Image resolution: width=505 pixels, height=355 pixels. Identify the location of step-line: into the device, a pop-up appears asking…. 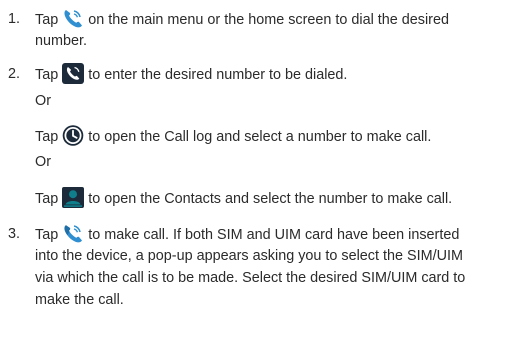
(249, 256).